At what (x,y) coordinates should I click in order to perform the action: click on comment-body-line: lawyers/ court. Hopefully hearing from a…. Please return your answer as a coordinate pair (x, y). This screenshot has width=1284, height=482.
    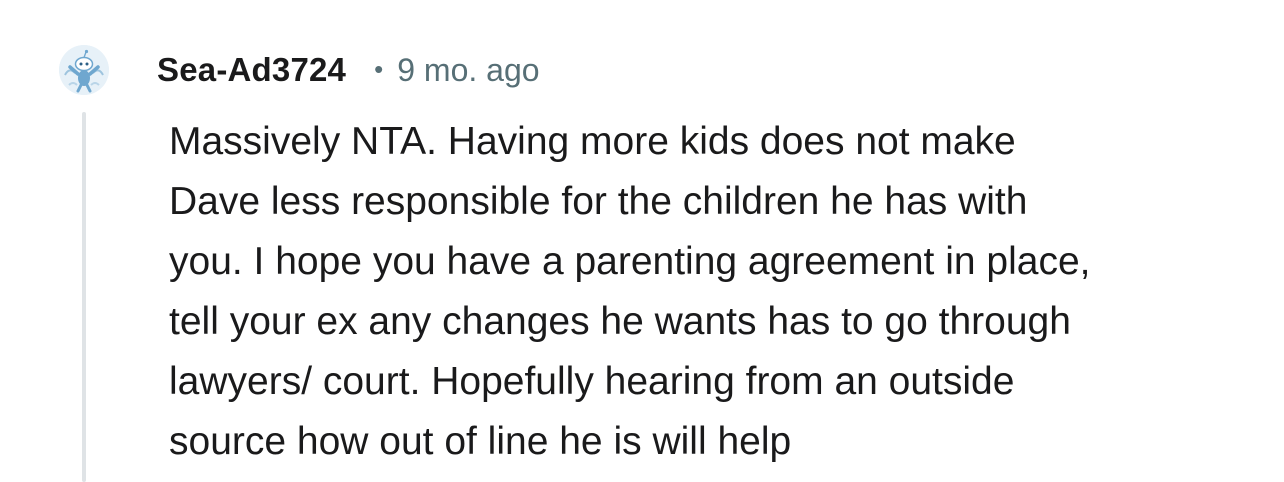
    Looking at the image, I should click on (592, 381).